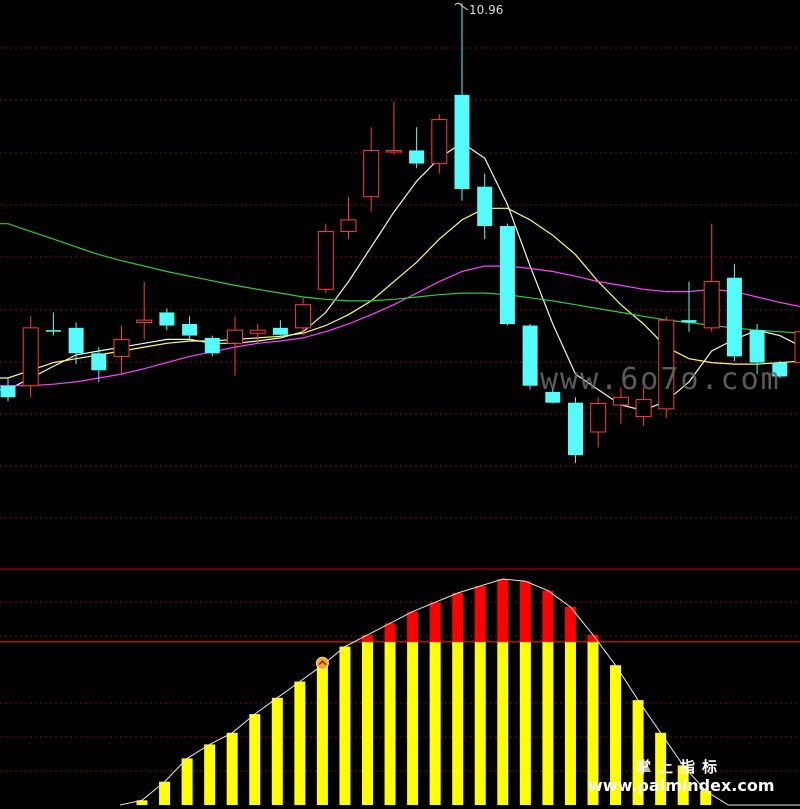 The width and height of the screenshot is (800, 809). I want to click on watermark-center: www.6o7o.com, so click(660, 379).